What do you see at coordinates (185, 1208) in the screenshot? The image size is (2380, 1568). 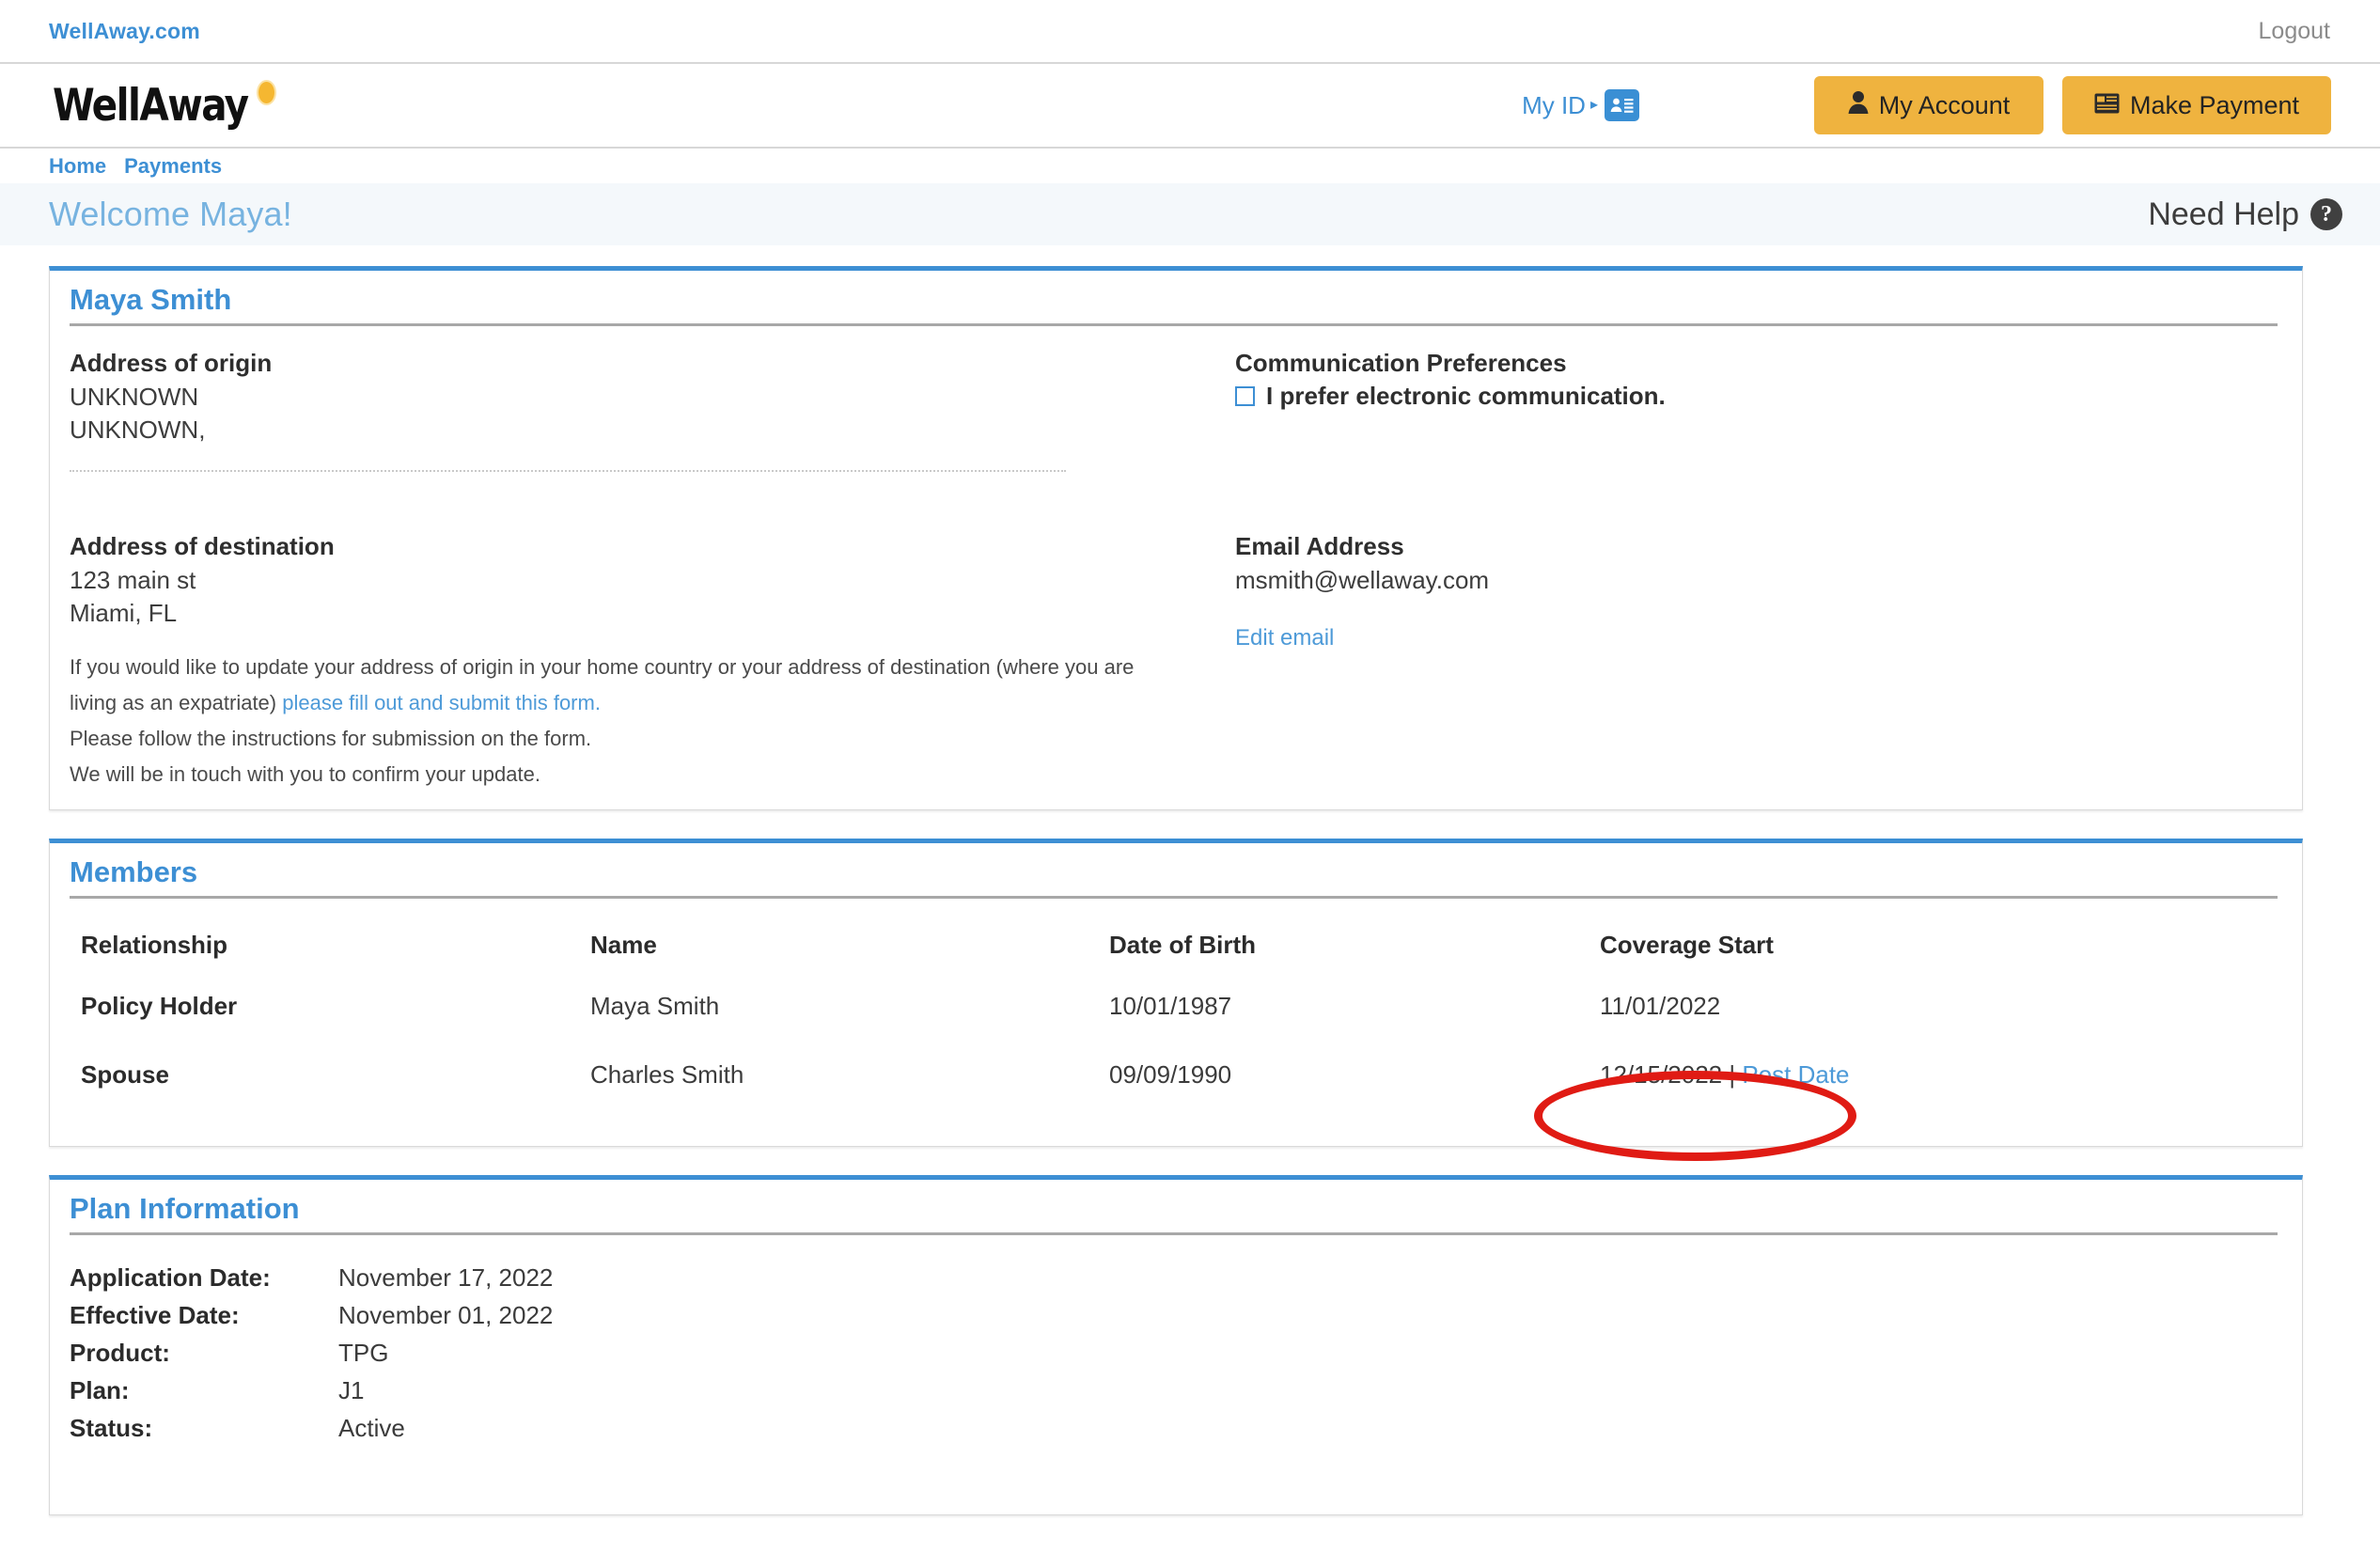 I see `plan-information-panel-title: Plan Information` at bounding box center [185, 1208].